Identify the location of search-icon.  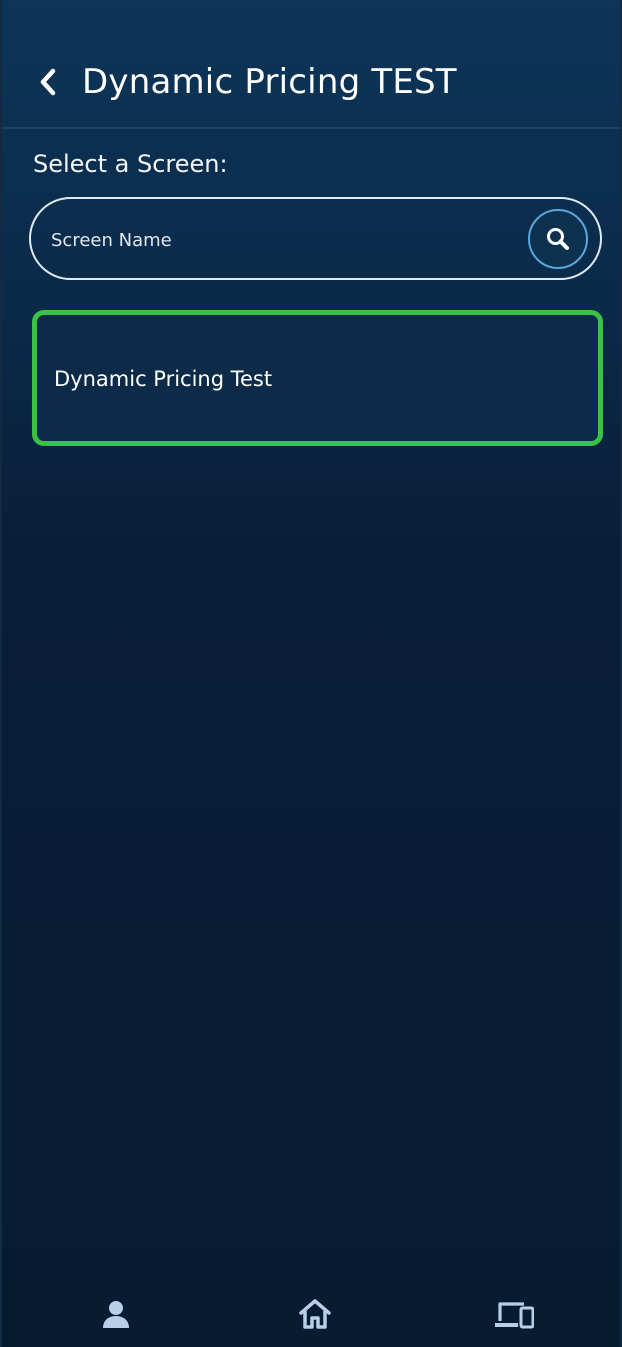
(558, 239).